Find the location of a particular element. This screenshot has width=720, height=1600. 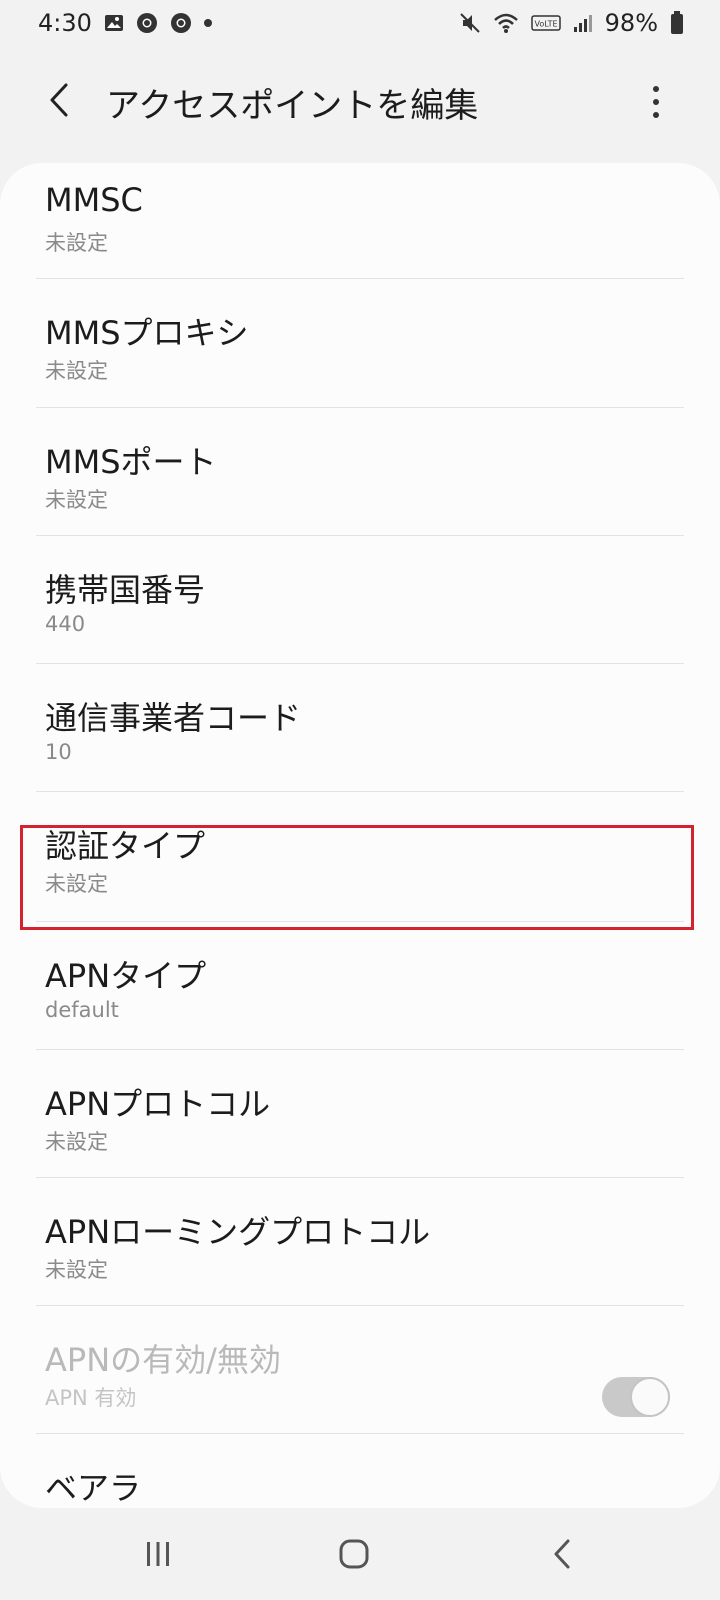

item-subtitle: default is located at coordinates (82, 1010).